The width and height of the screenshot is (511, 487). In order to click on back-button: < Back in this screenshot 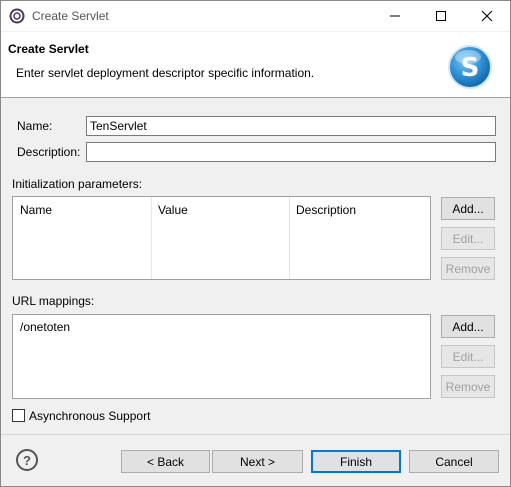, I will do `click(165, 461)`.